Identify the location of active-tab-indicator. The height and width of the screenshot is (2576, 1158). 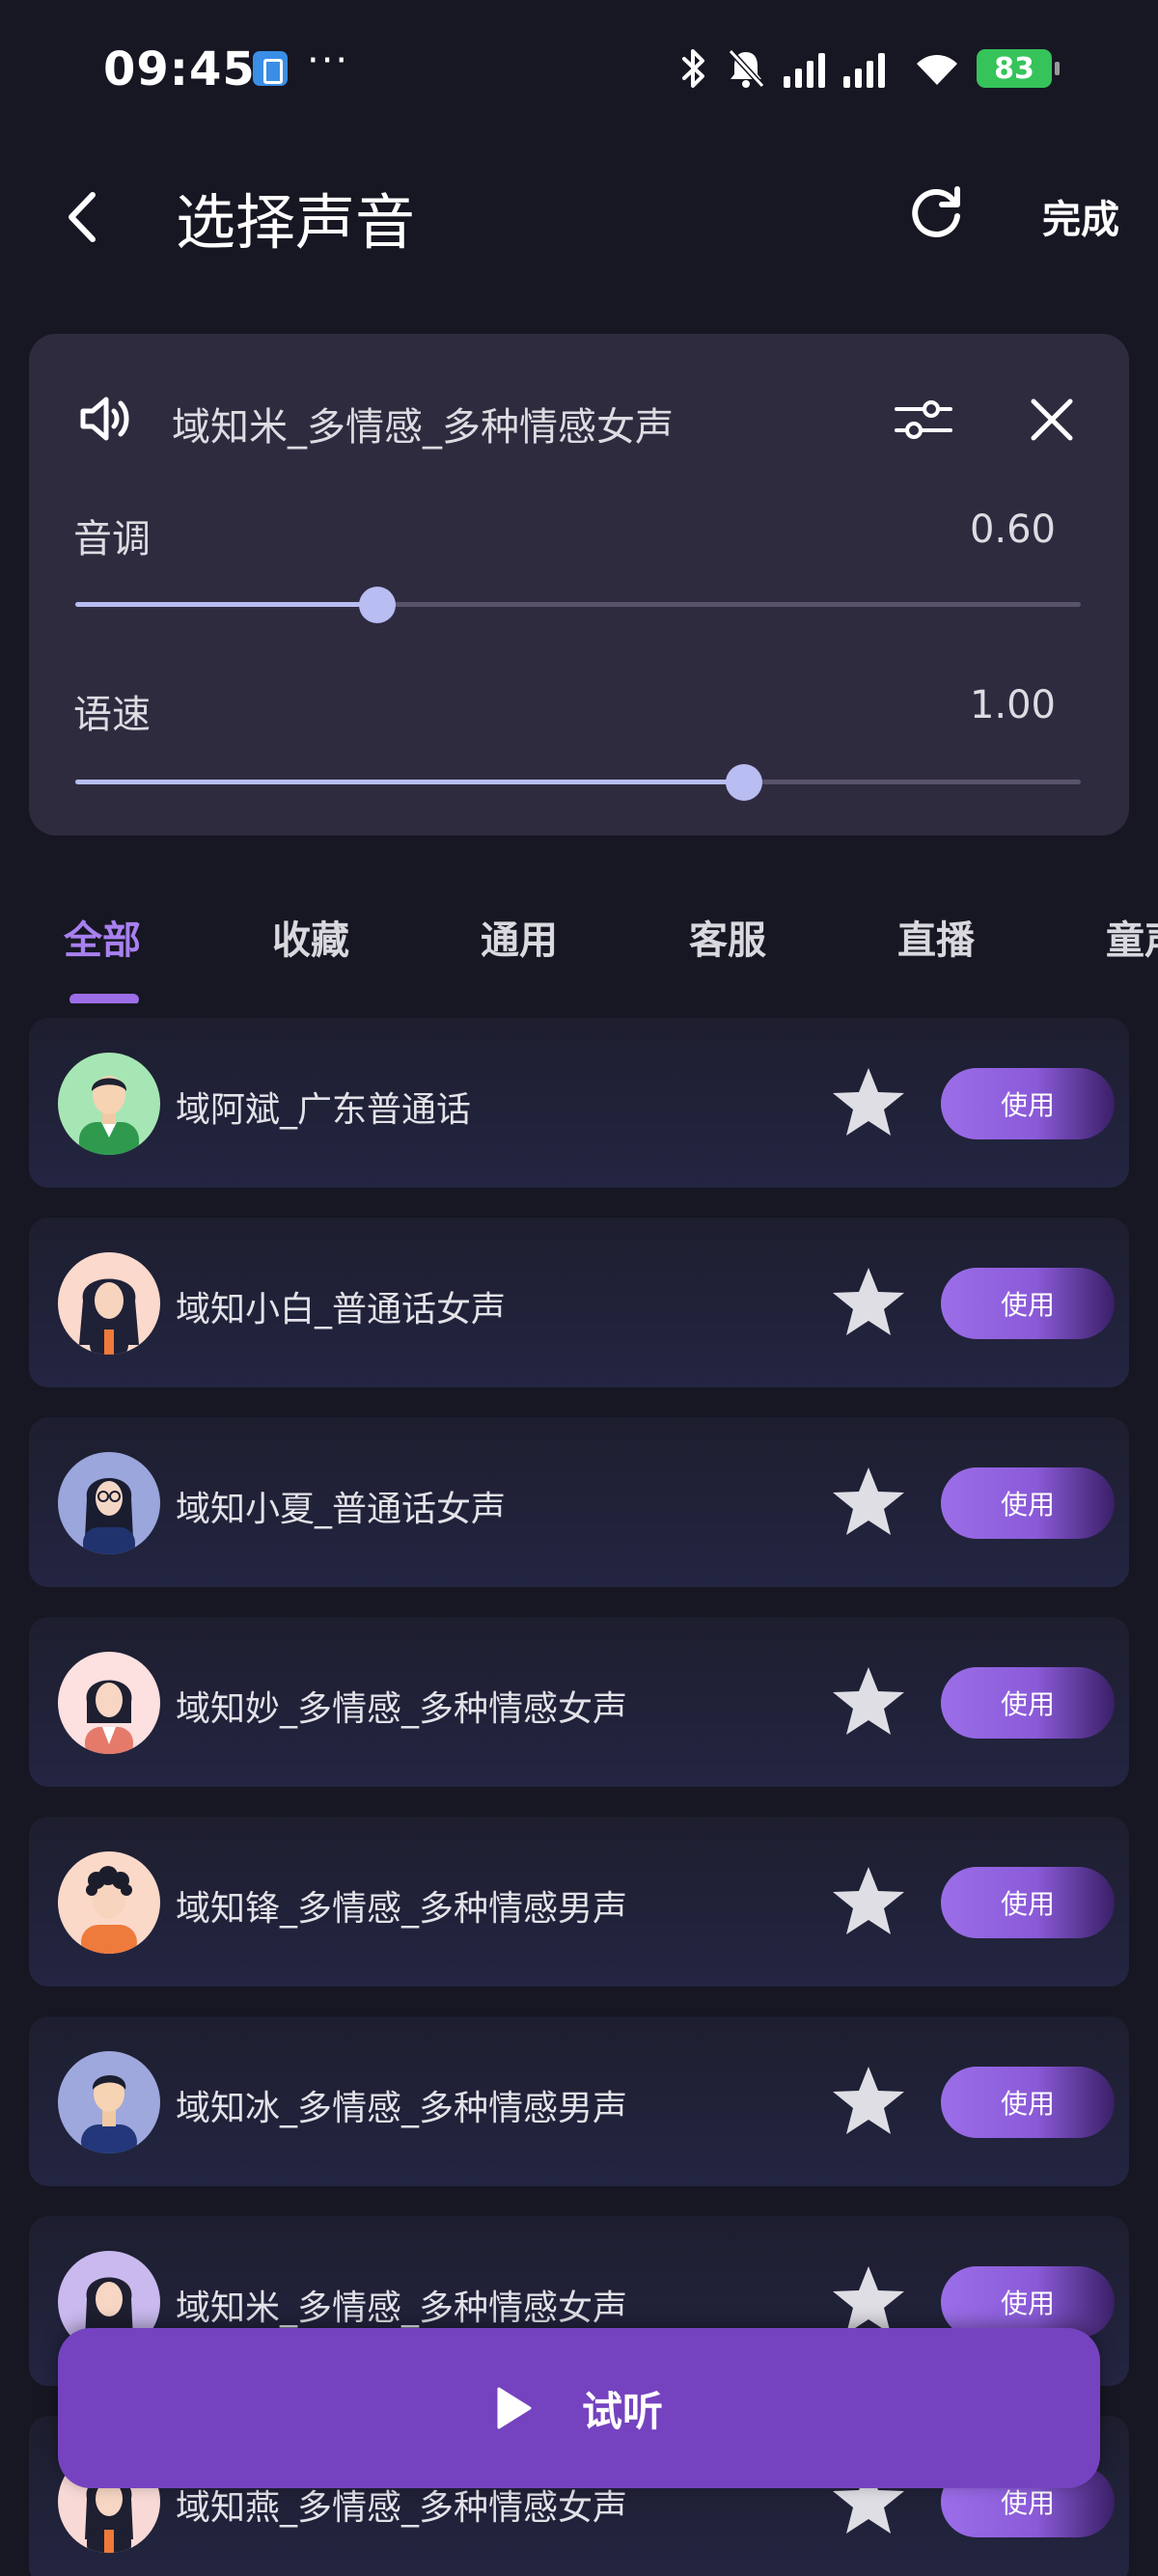
(104, 999).